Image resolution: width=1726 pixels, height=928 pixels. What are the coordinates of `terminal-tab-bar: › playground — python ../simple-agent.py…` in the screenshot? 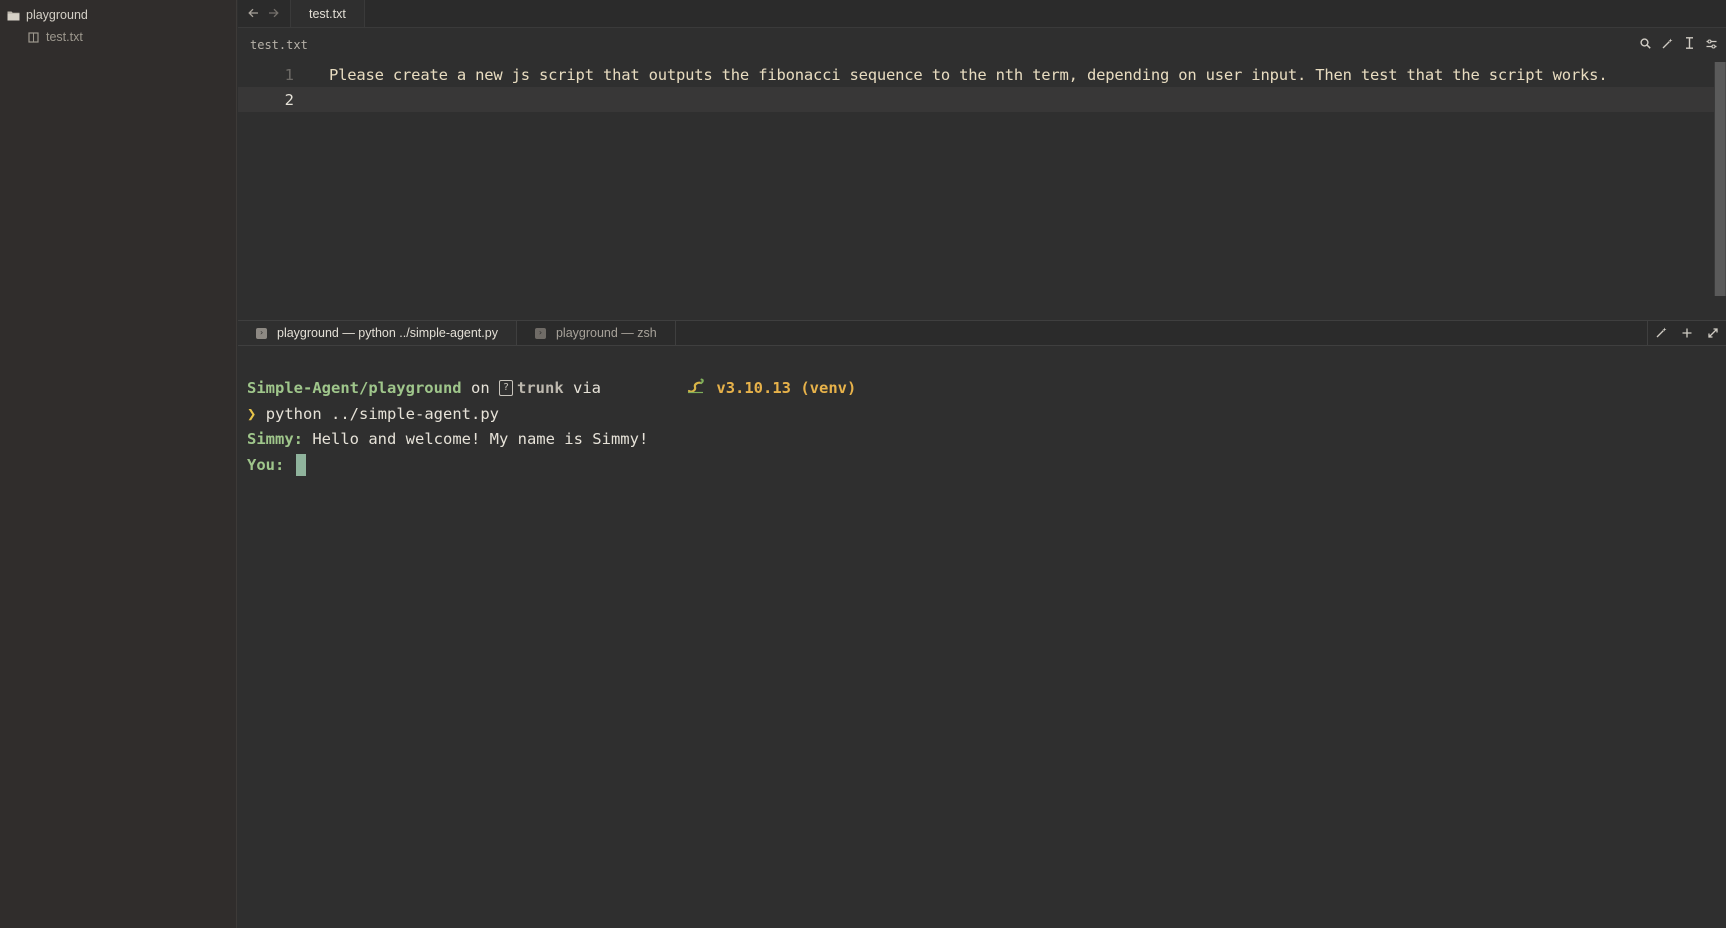 It's located at (982, 333).